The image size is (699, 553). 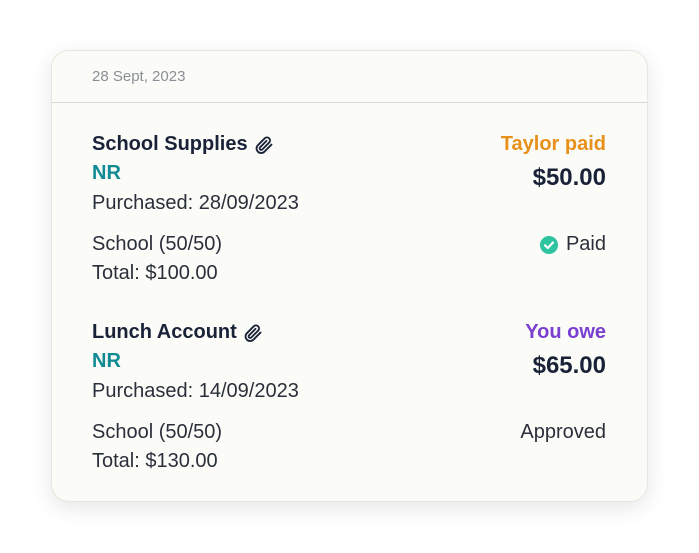 What do you see at coordinates (569, 177) in the screenshot?
I see `expense-amount: $50.00` at bounding box center [569, 177].